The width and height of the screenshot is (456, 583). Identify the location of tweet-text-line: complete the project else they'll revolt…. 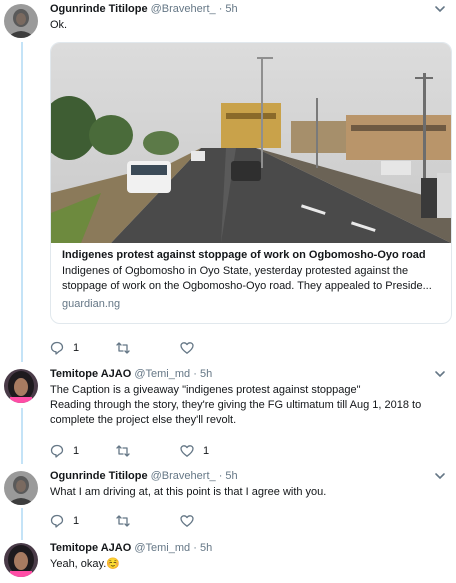
(143, 420).